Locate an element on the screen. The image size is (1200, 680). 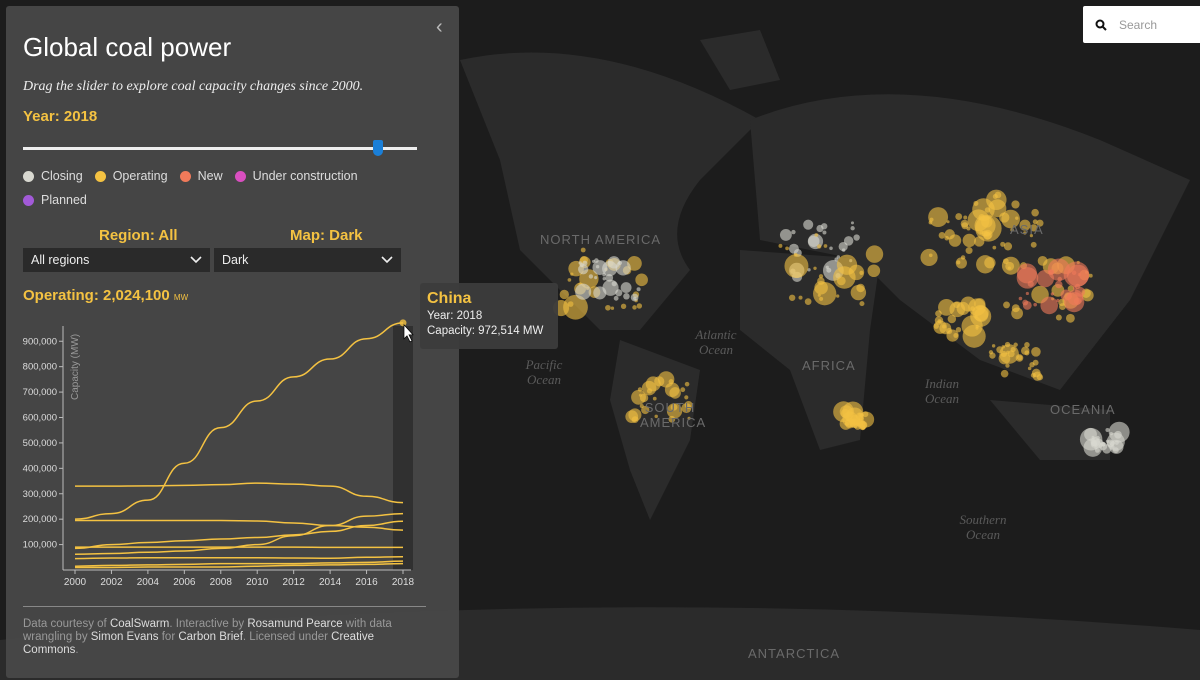
year-slider is located at coordinates (220, 148).